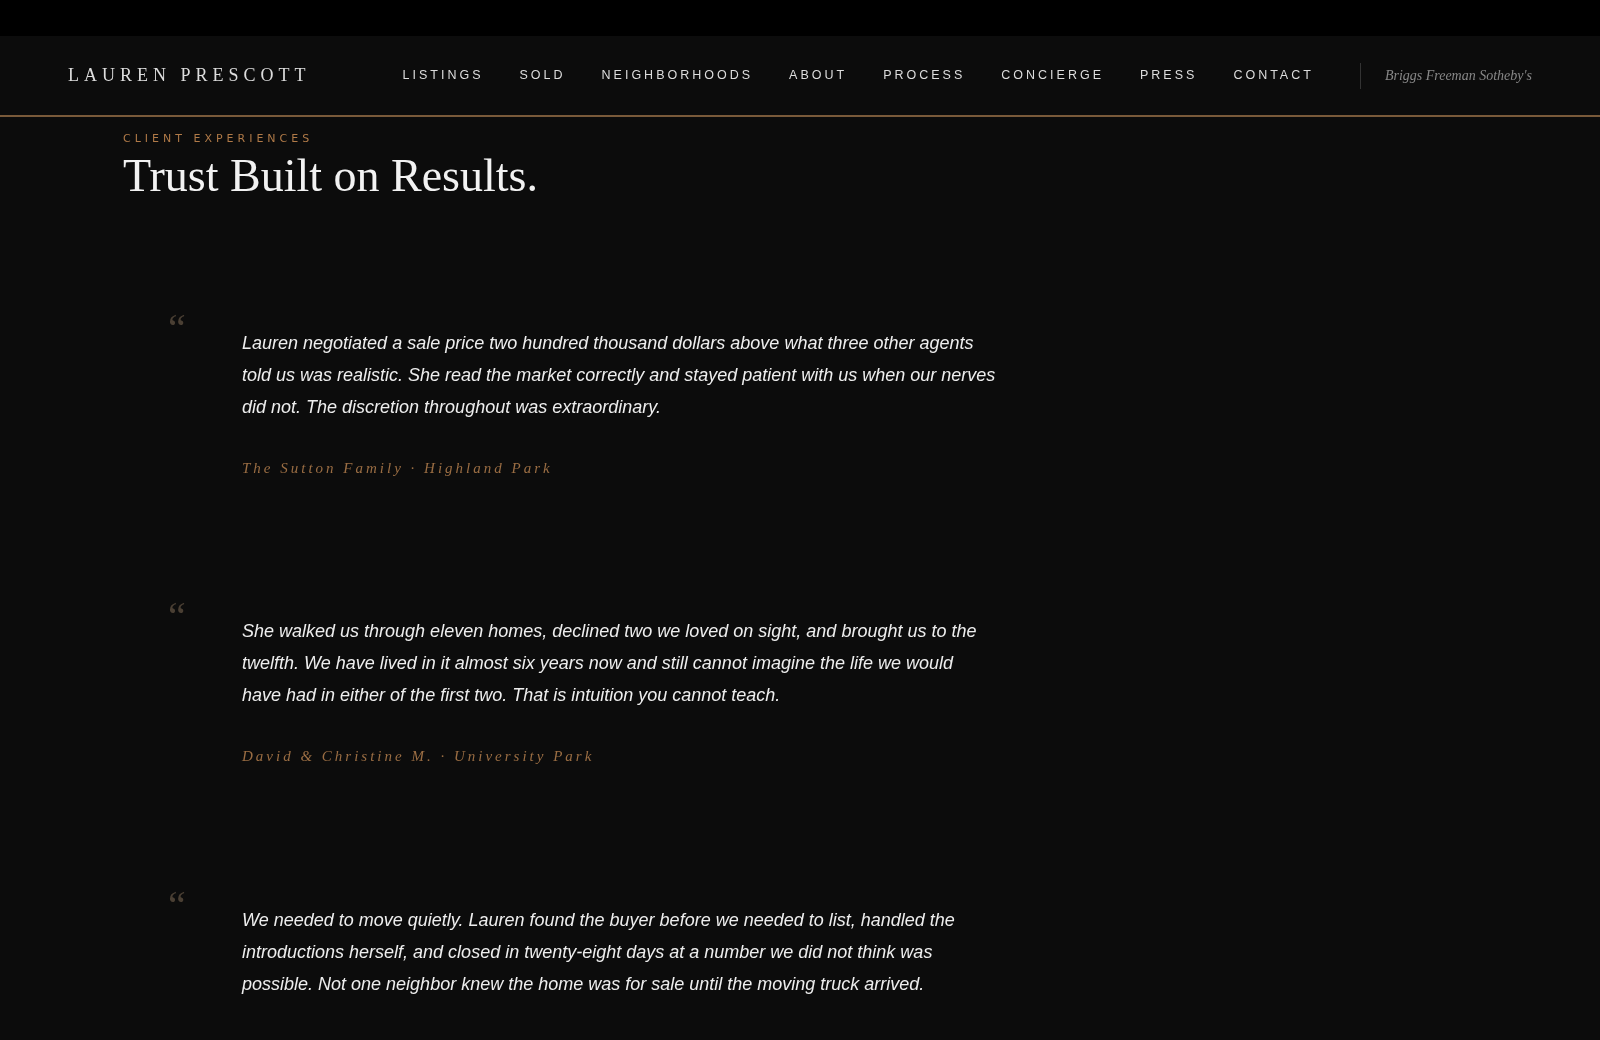 The width and height of the screenshot is (1600, 1040). I want to click on section-eyebrow: CLIENT EXPERIENCES, so click(219, 139).